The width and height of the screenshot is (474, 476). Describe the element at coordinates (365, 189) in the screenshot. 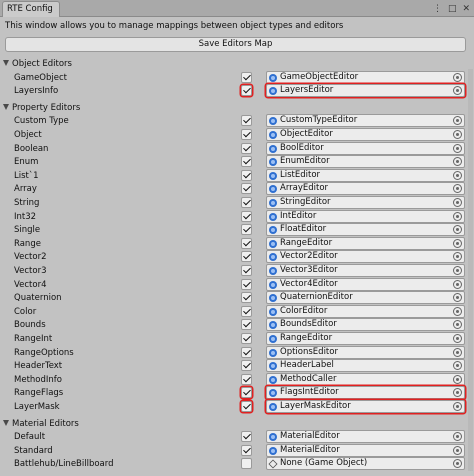

I see `editor-object-field: ArrayEditor` at that location.